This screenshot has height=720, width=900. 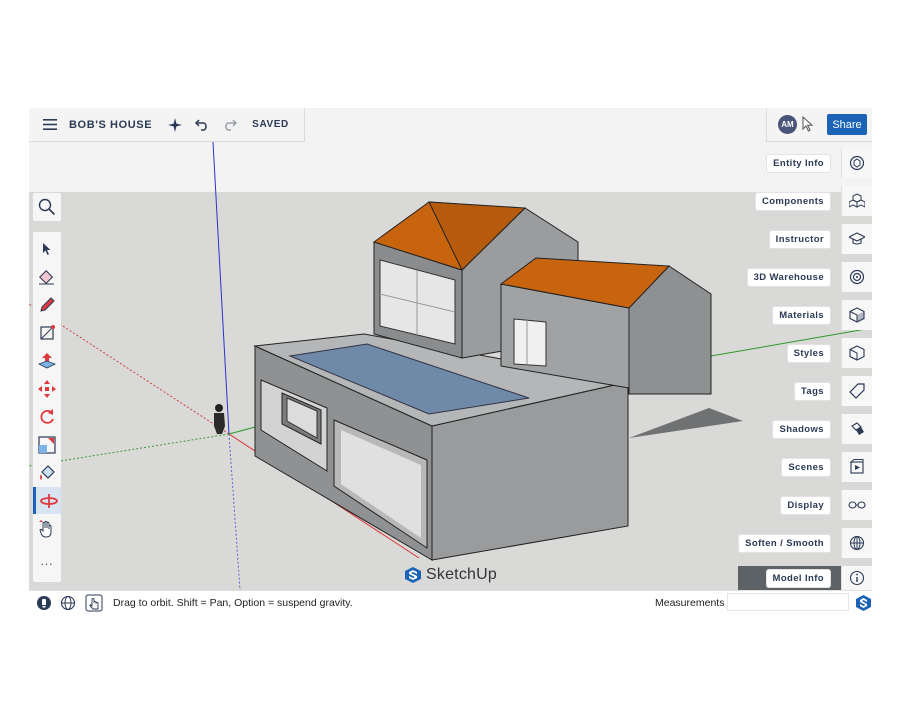 I want to click on paint-bucket-icon, so click(x=47, y=472).